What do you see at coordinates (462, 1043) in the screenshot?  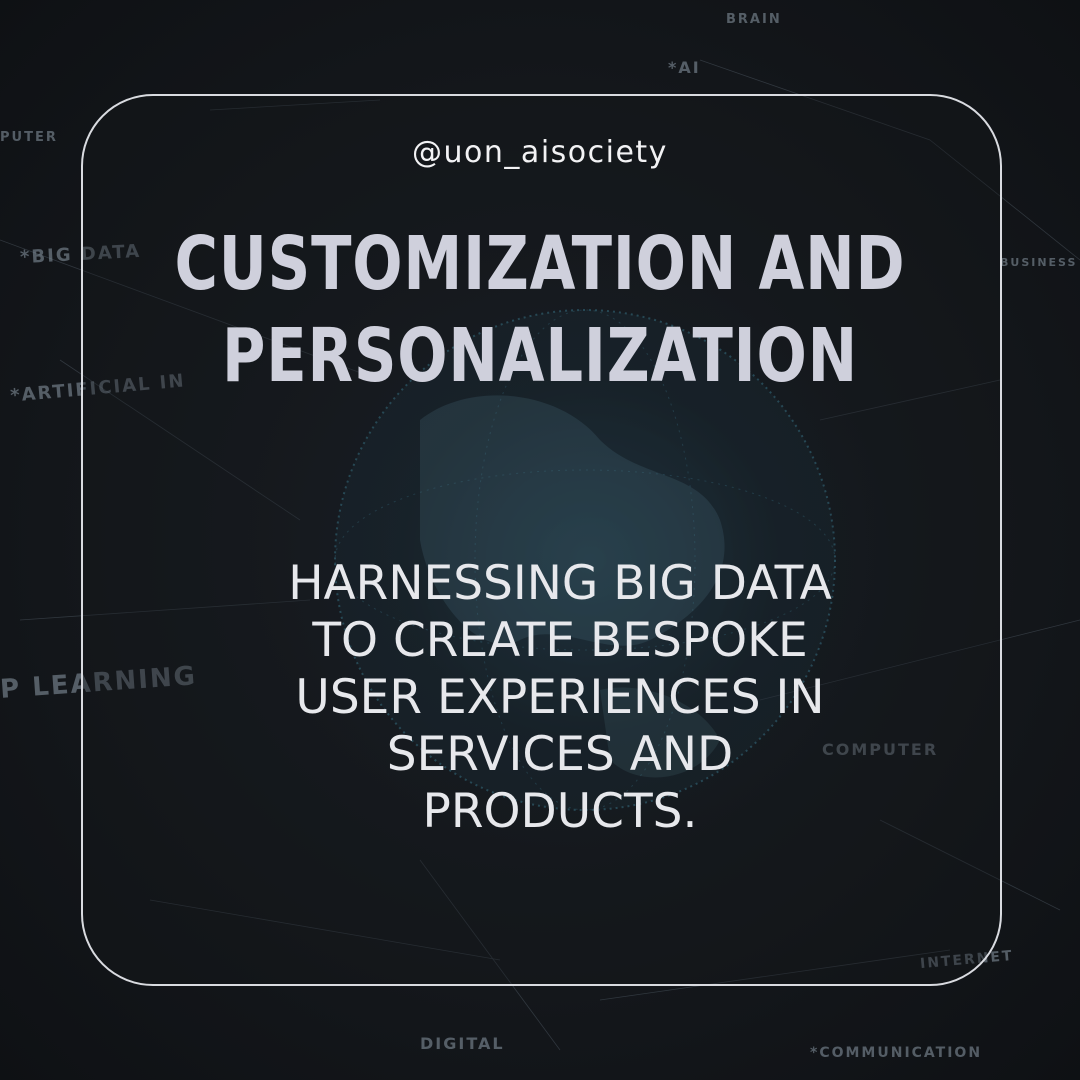 I see `bg-word-digital: DIGITAL` at bounding box center [462, 1043].